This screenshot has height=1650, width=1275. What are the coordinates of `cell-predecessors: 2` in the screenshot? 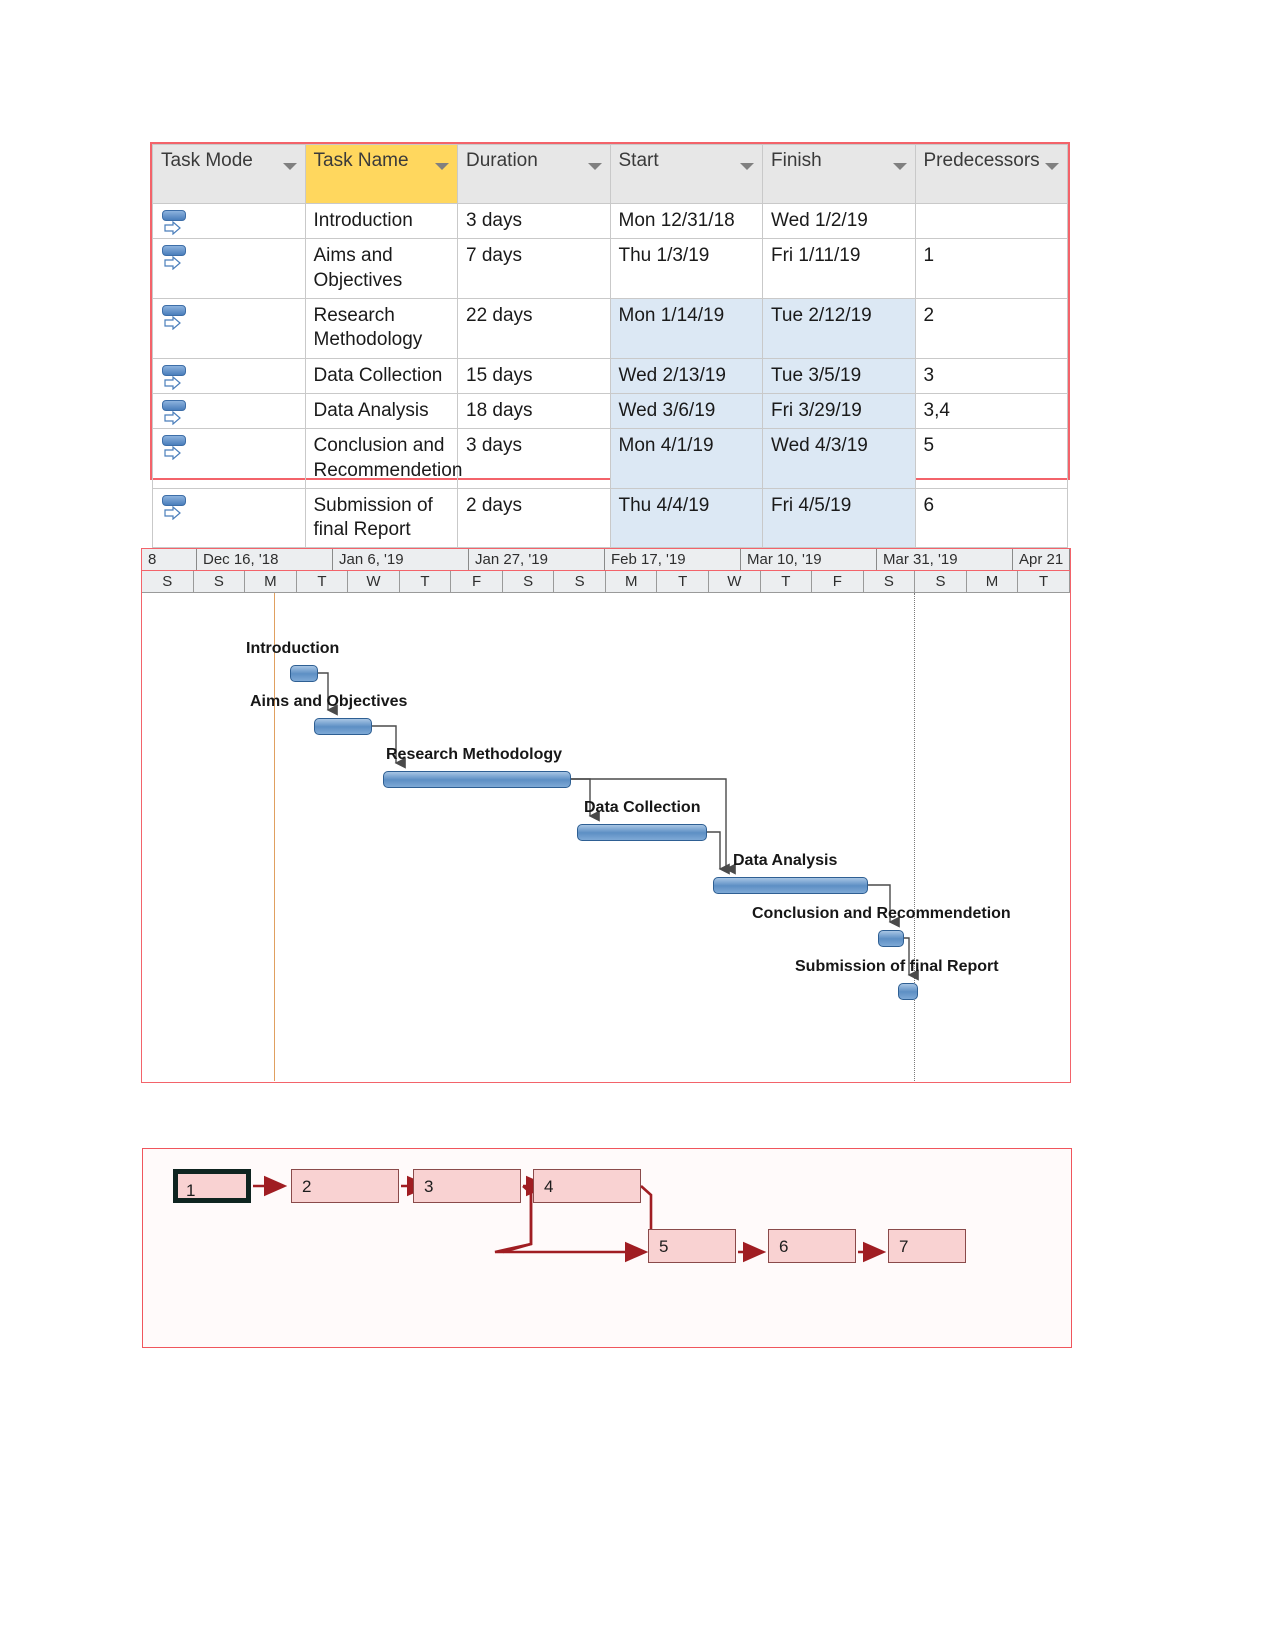 It's located at (991, 328).